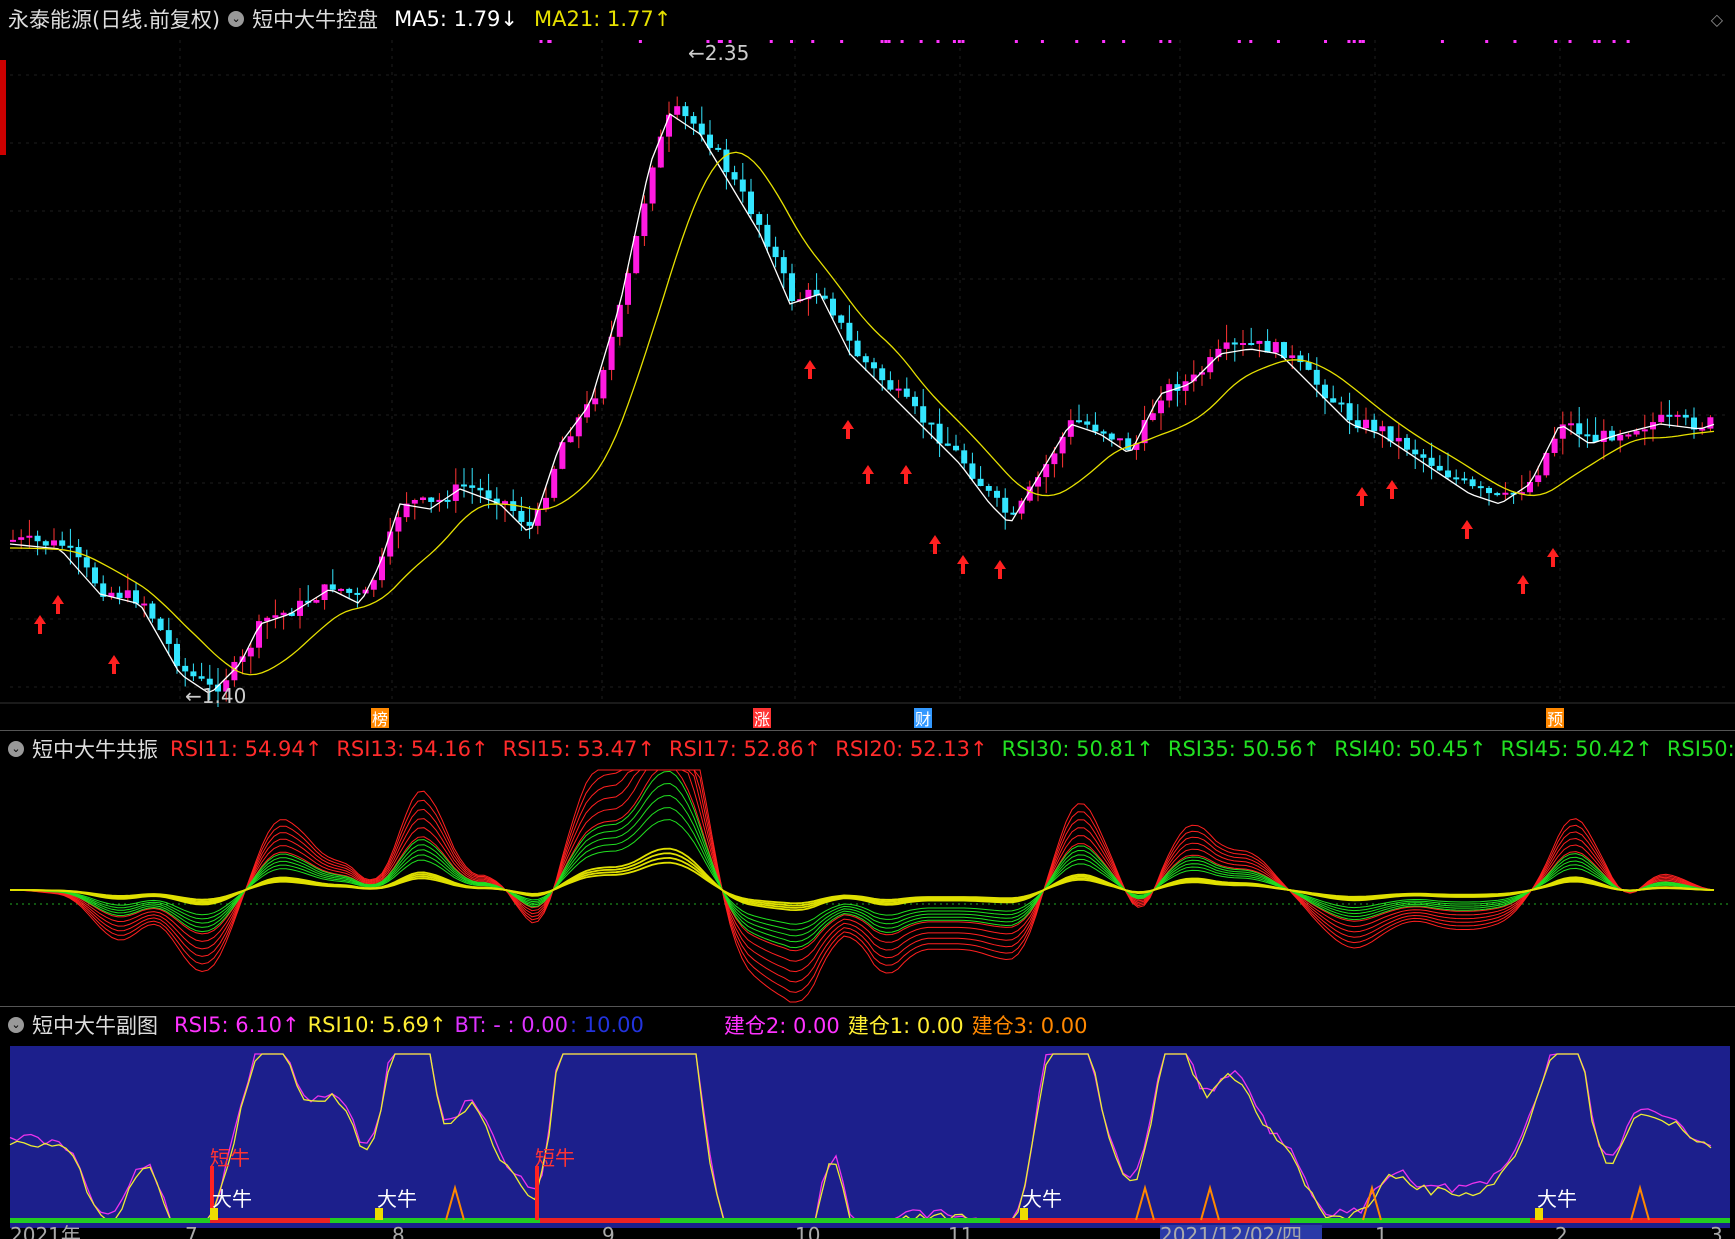 Image resolution: width=1735 pixels, height=1239 pixels. I want to click on sub-chart-bg, so click(870, 1137).